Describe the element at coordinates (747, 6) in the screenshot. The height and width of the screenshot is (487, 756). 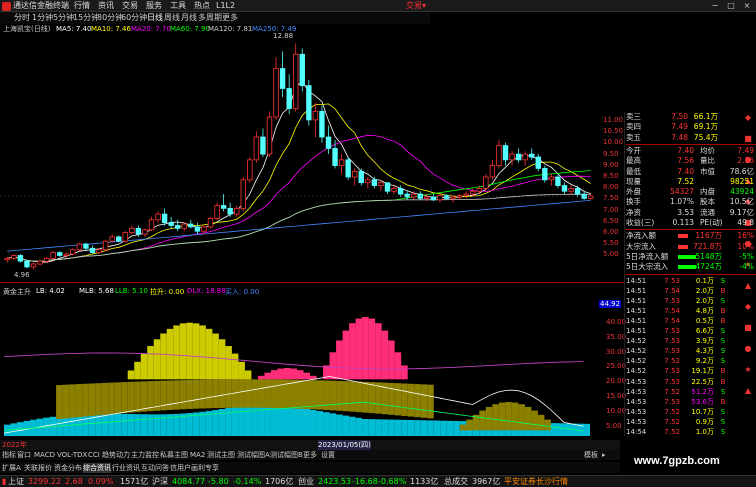
I see `close-icon: ×` at that location.